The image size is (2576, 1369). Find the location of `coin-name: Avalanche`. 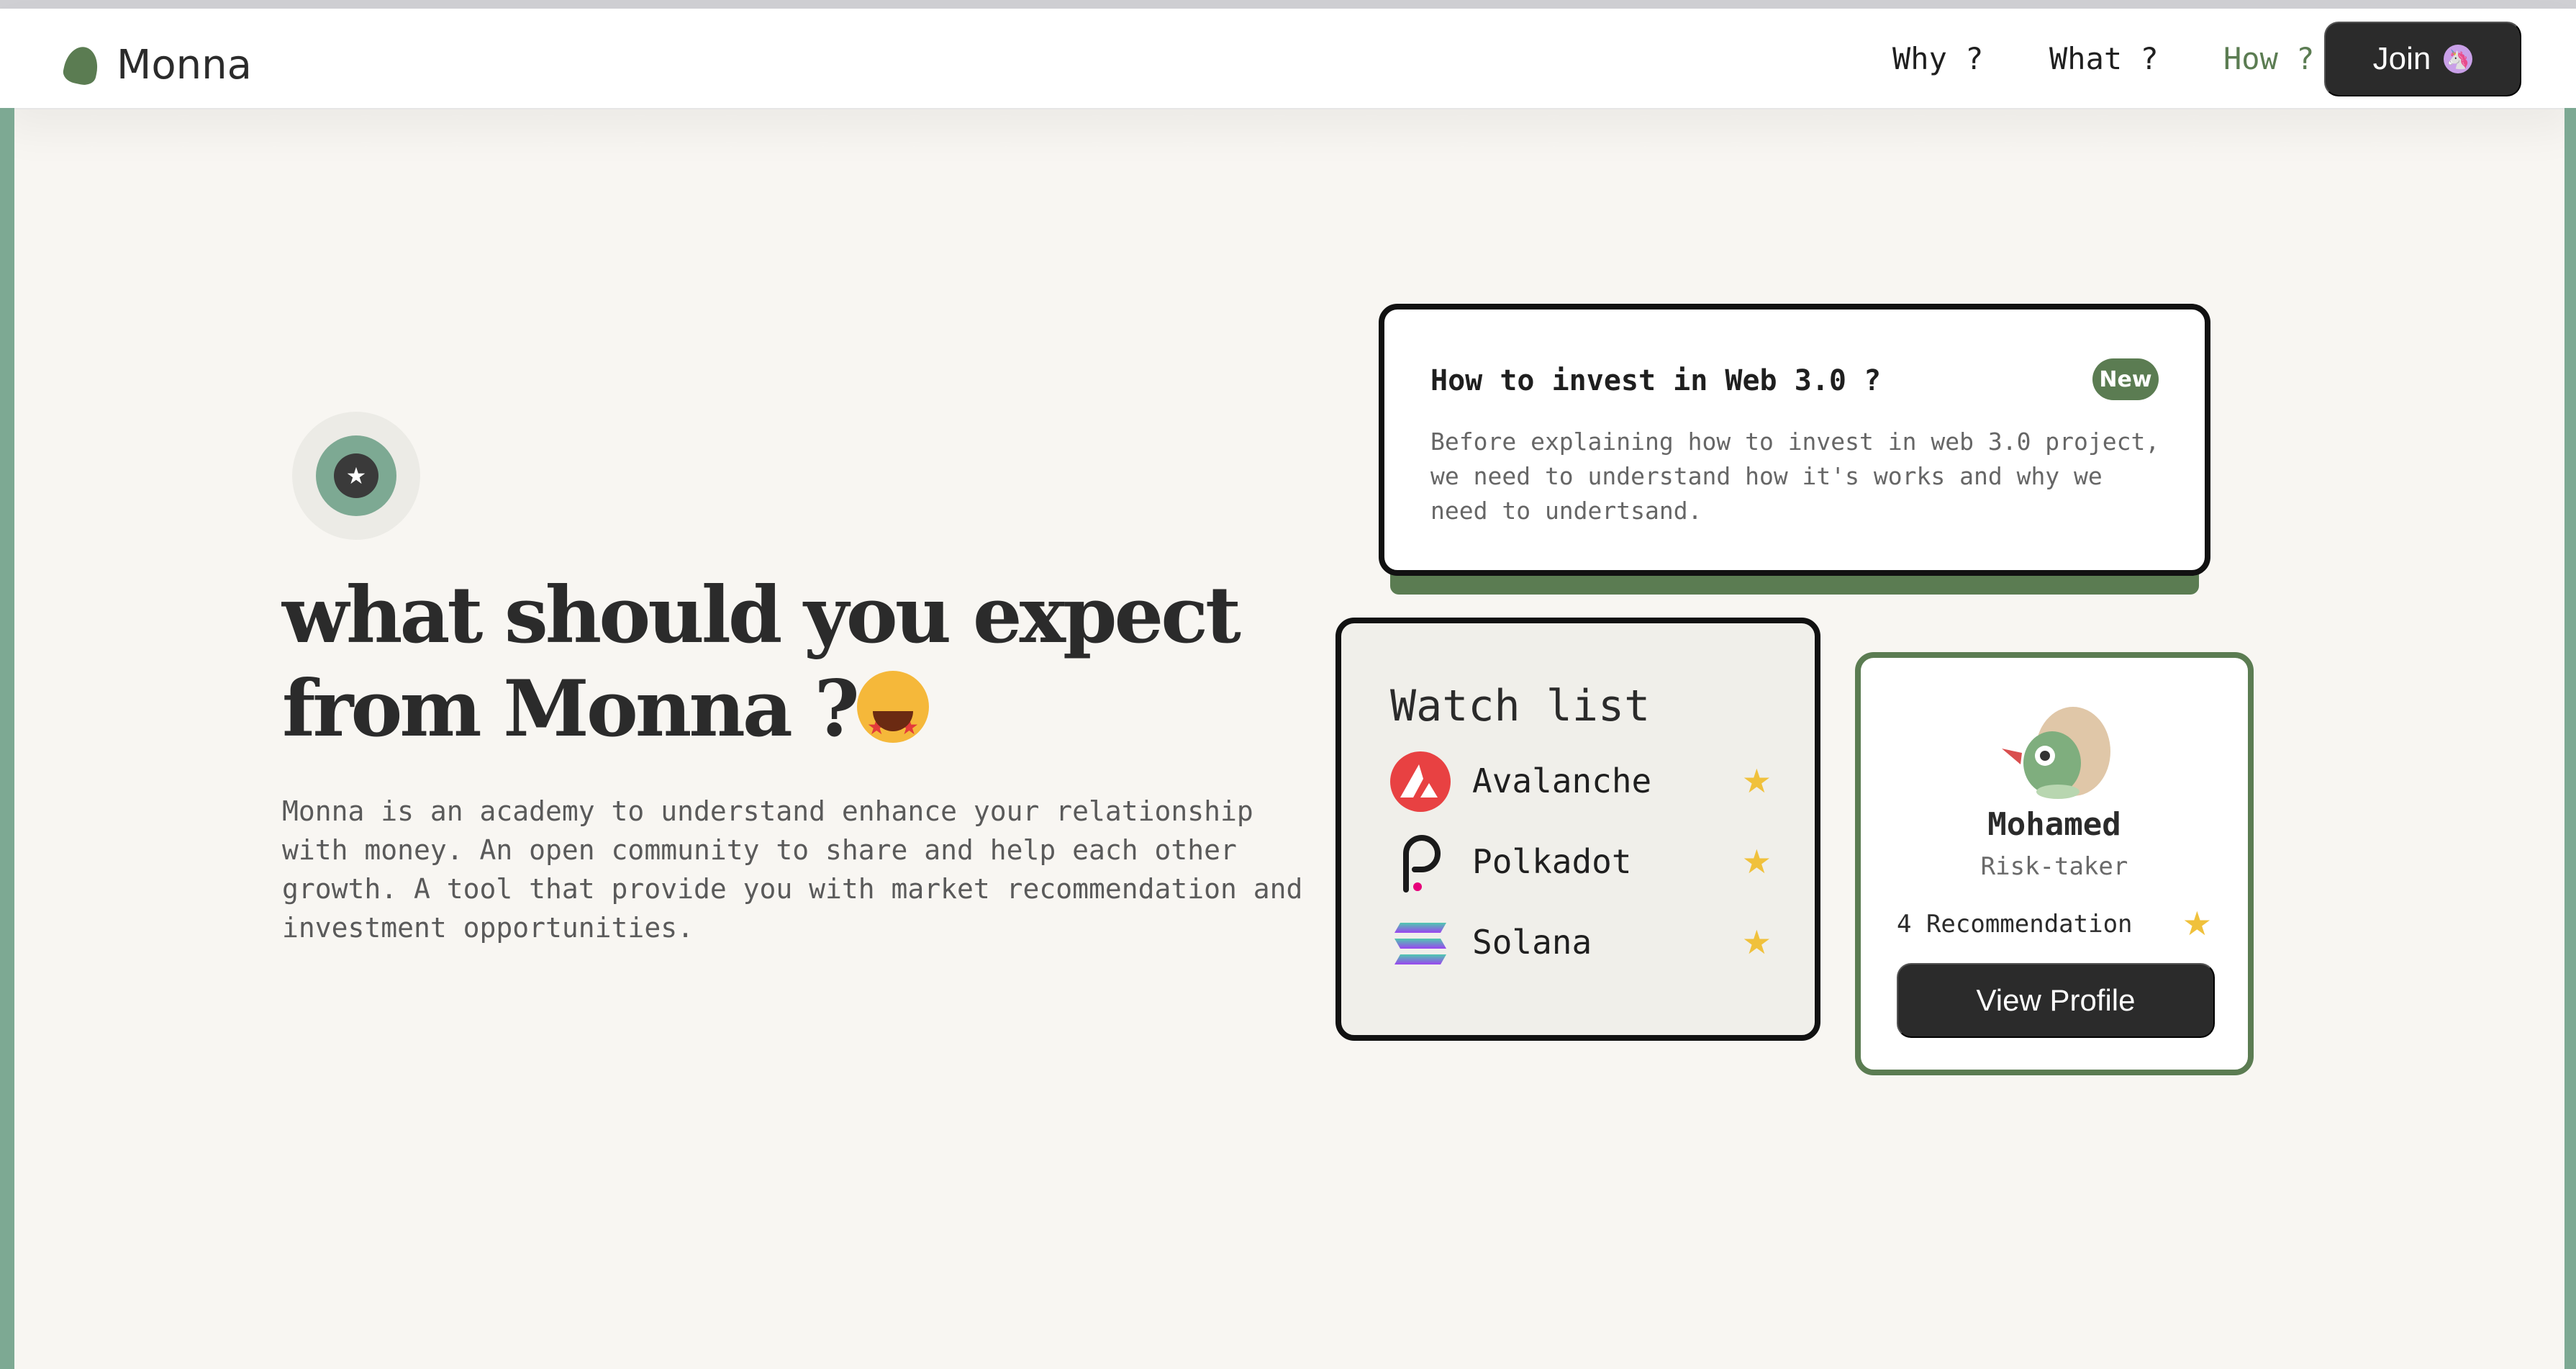

coin-name: Avalanche is located at coordinates (1562, 781).